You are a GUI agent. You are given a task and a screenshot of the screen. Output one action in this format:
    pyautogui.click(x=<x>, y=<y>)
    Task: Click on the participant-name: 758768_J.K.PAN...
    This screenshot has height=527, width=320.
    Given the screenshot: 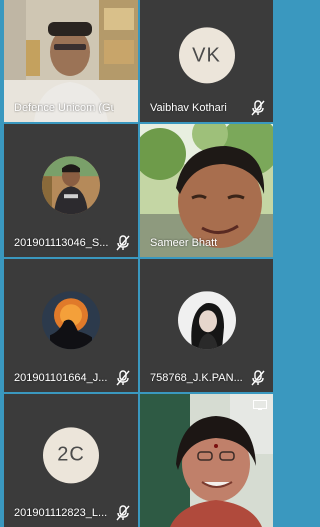 What is the action you would take?
    pyautogui.click(x=196, y=378)
    